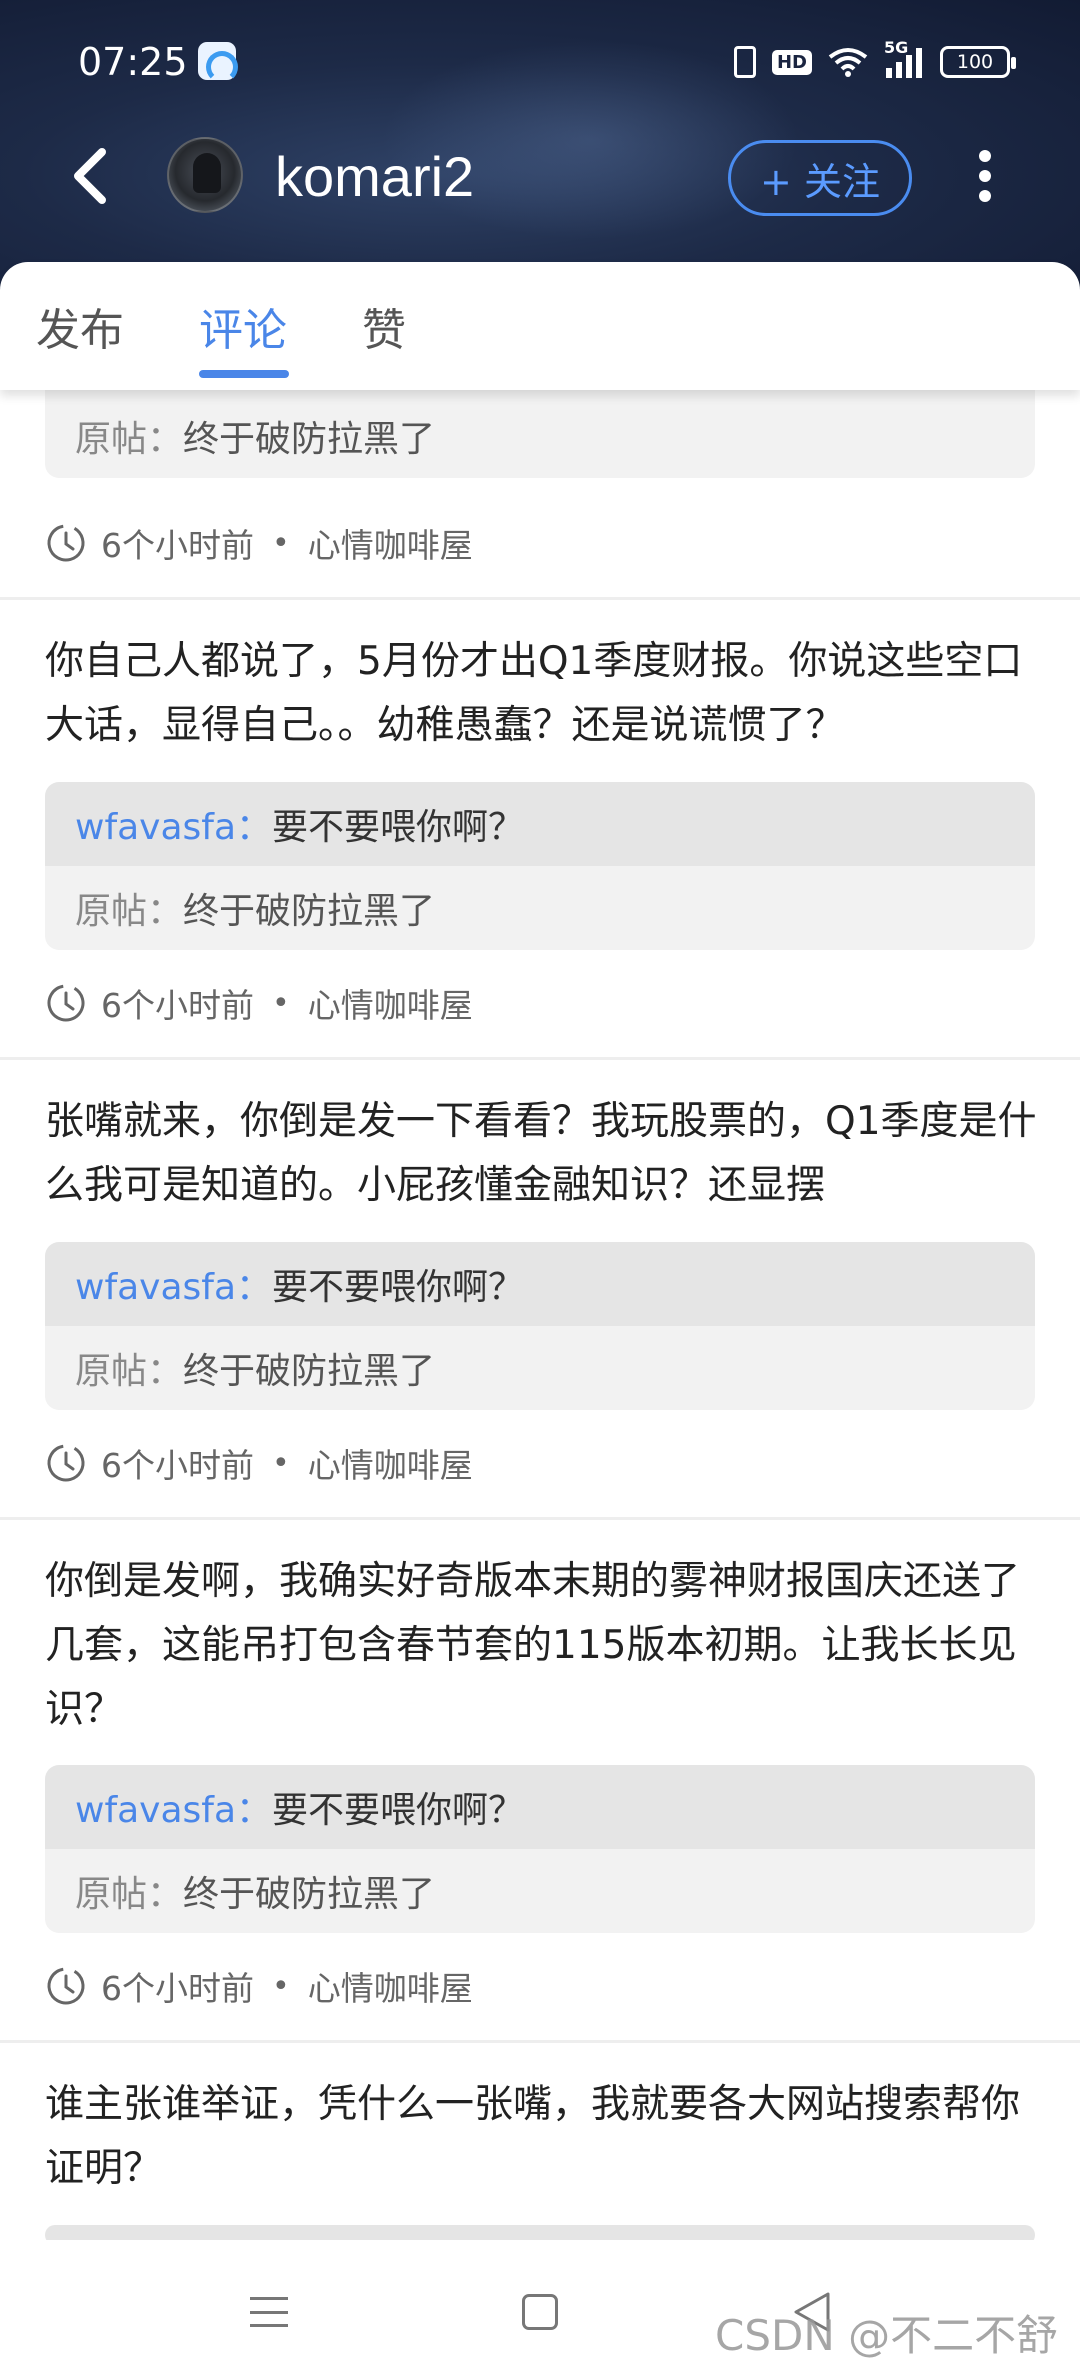  I want to click on follow-button: + 关注, so click(820, 178).